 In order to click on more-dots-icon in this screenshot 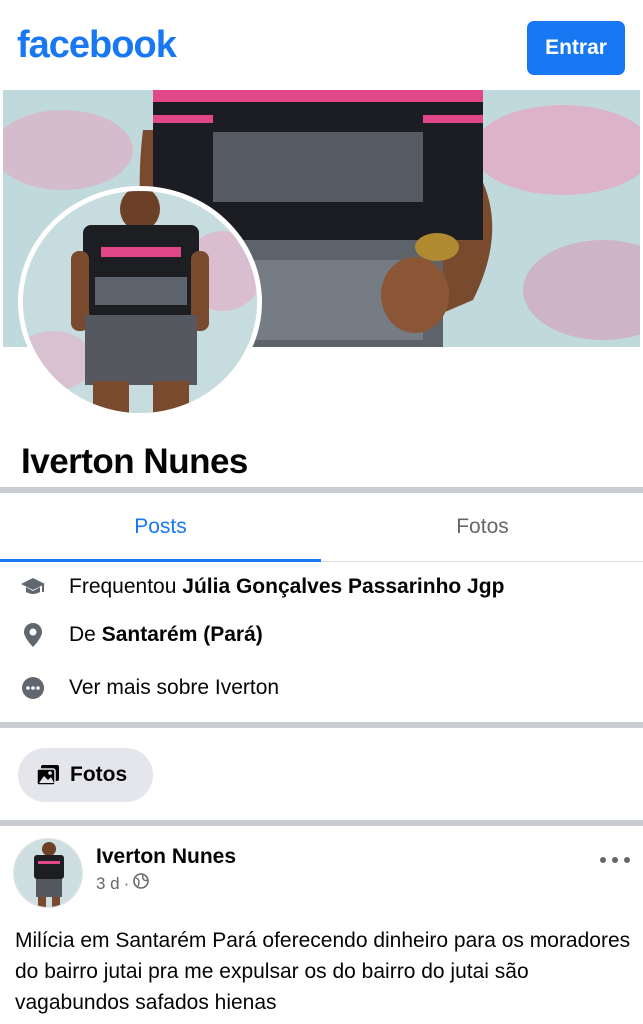, I will do `click(33, 688)`.